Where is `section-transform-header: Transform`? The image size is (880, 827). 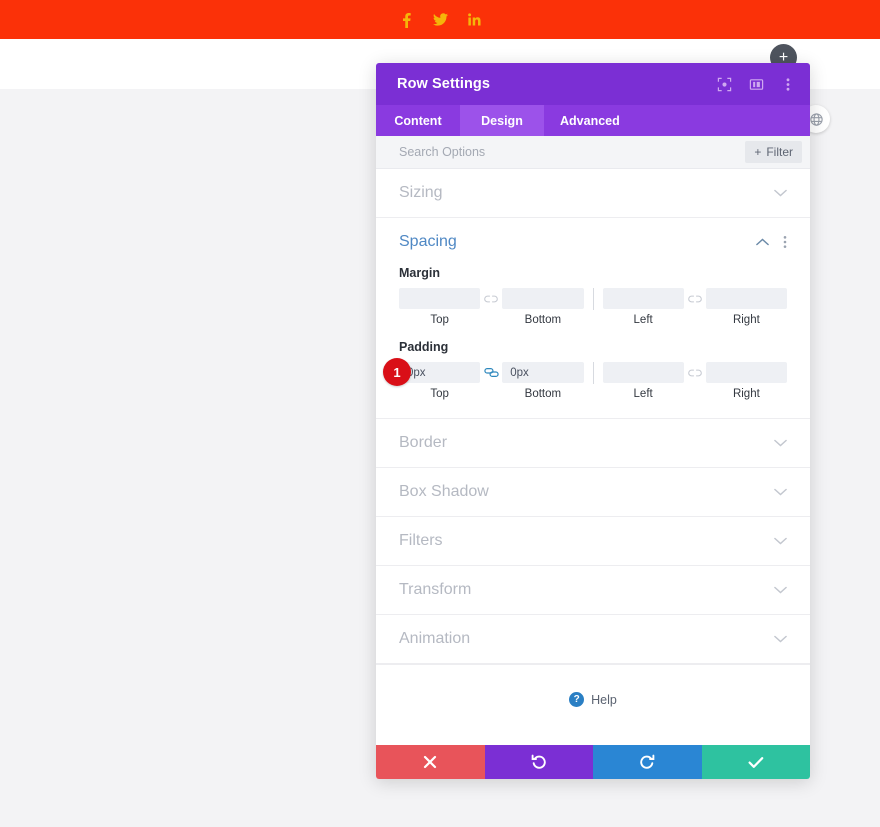
section-transform-header: Transform is located at coordinates (593, 590).